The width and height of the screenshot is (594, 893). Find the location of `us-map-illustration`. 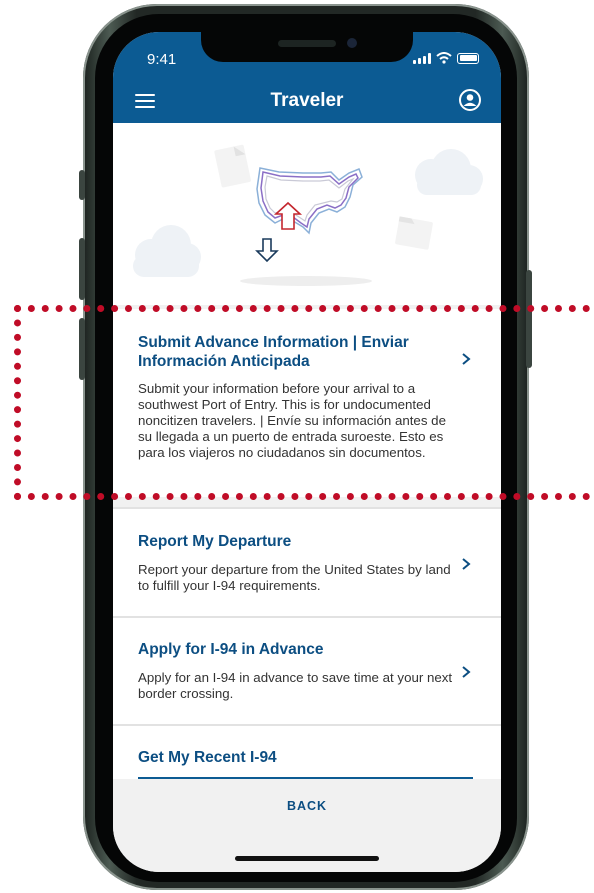

us-map-illustration is located at coordinates (308, 215).